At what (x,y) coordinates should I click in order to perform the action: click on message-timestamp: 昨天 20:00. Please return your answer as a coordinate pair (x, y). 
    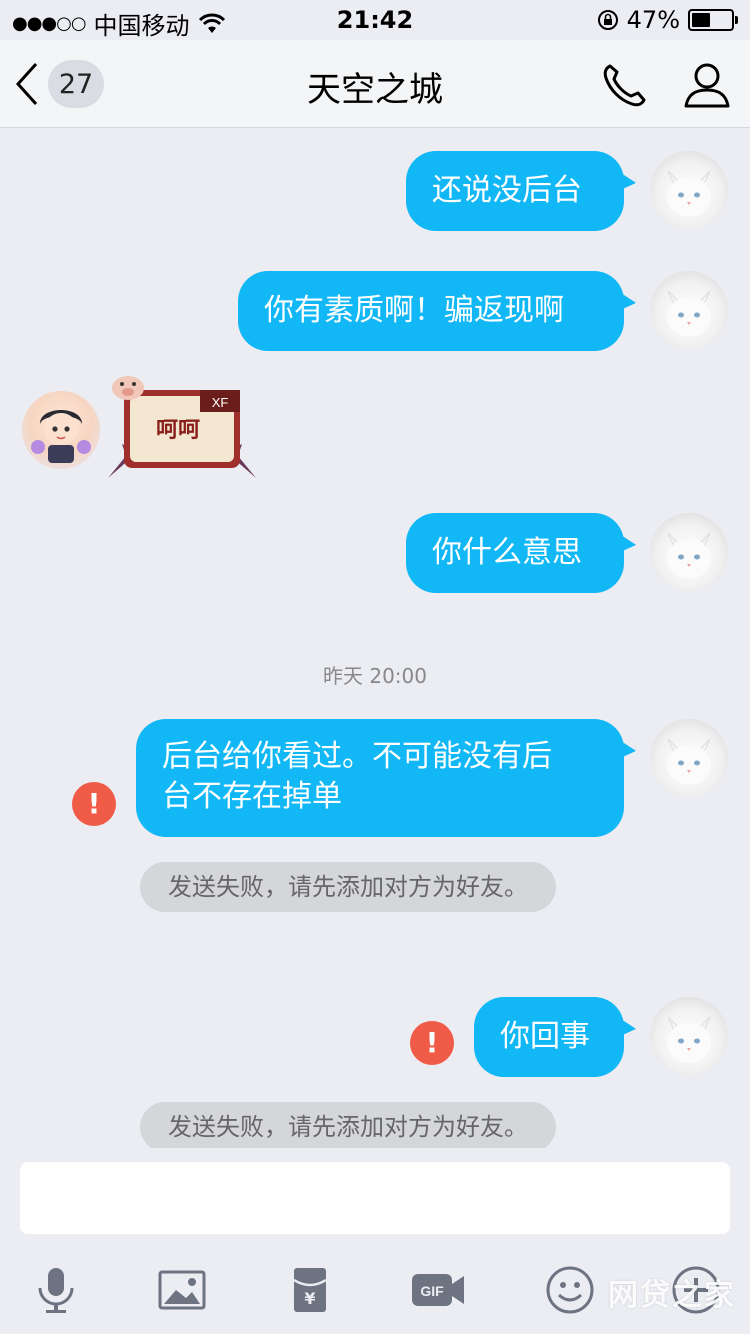
    Looking at the image, I should click on (375, 676).